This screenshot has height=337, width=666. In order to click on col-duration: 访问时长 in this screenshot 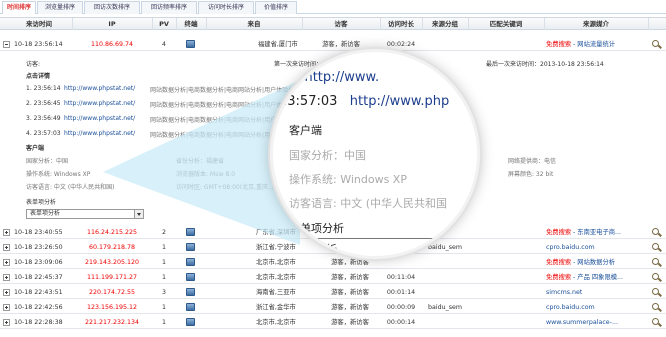, I will do `click(401, 24)`.